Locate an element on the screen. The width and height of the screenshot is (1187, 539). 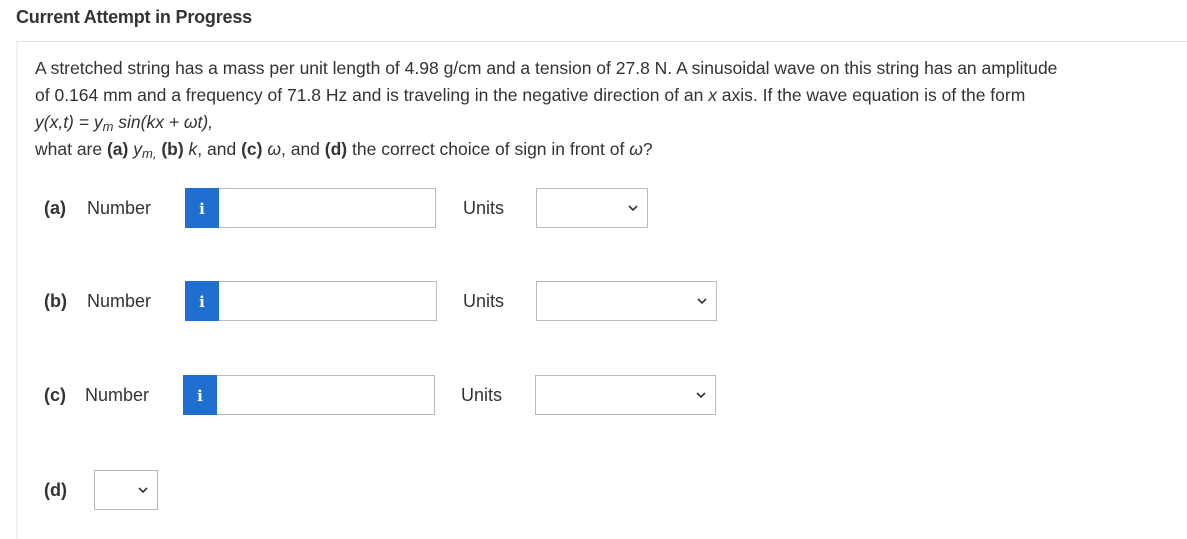
units-select-a is located at coordinates (592, 208).